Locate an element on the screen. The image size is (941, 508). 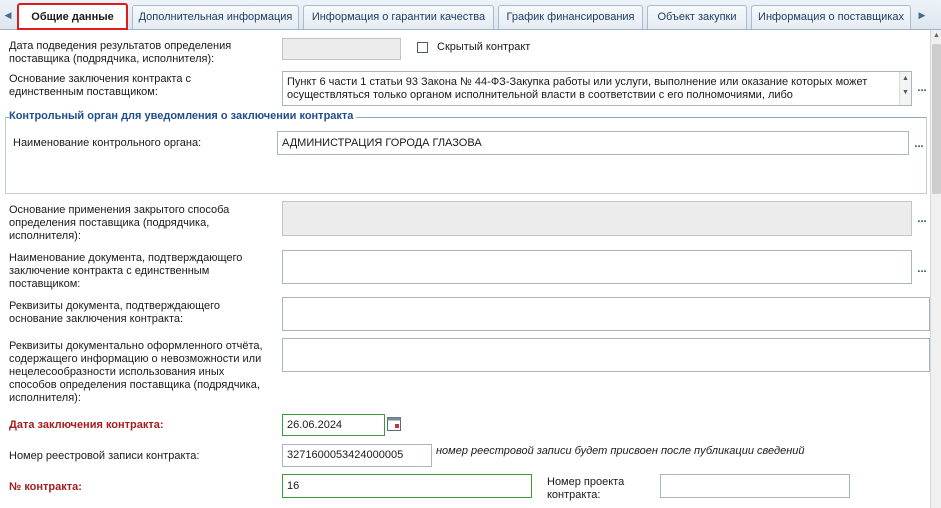
impossibility-doc-field is located at coordinates (606, 355).